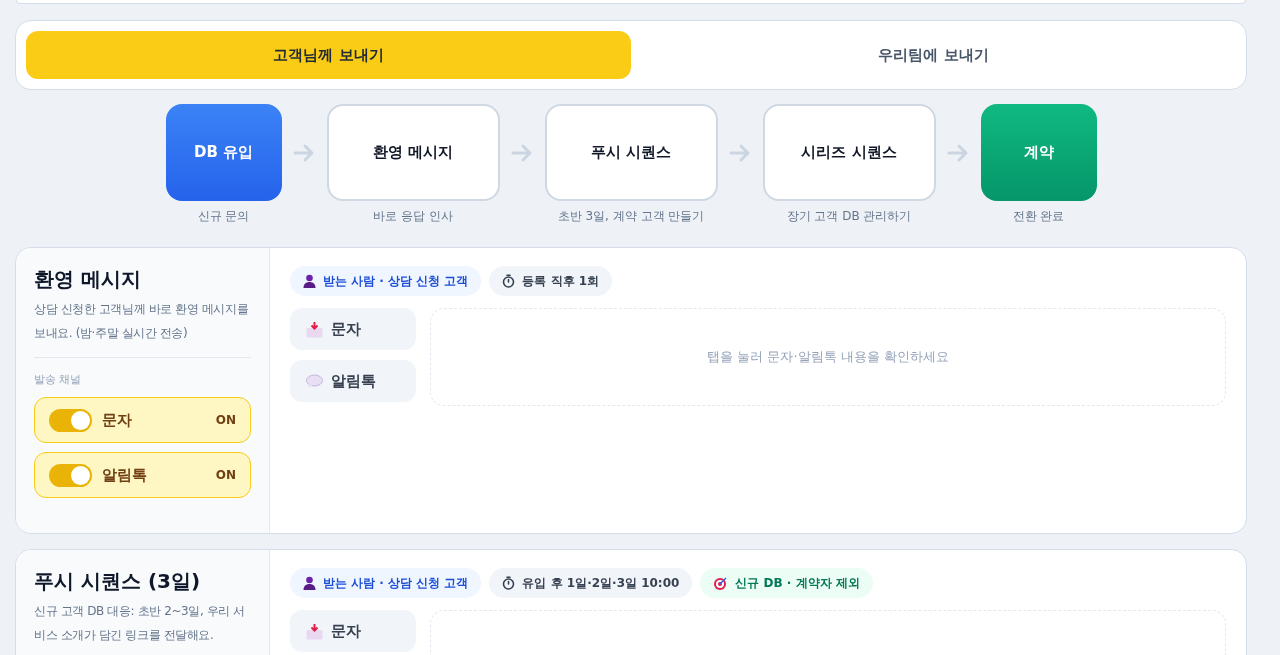 The image size is (1280, 655). I want to click on flow-step: DB 유입, so click(223, 152).